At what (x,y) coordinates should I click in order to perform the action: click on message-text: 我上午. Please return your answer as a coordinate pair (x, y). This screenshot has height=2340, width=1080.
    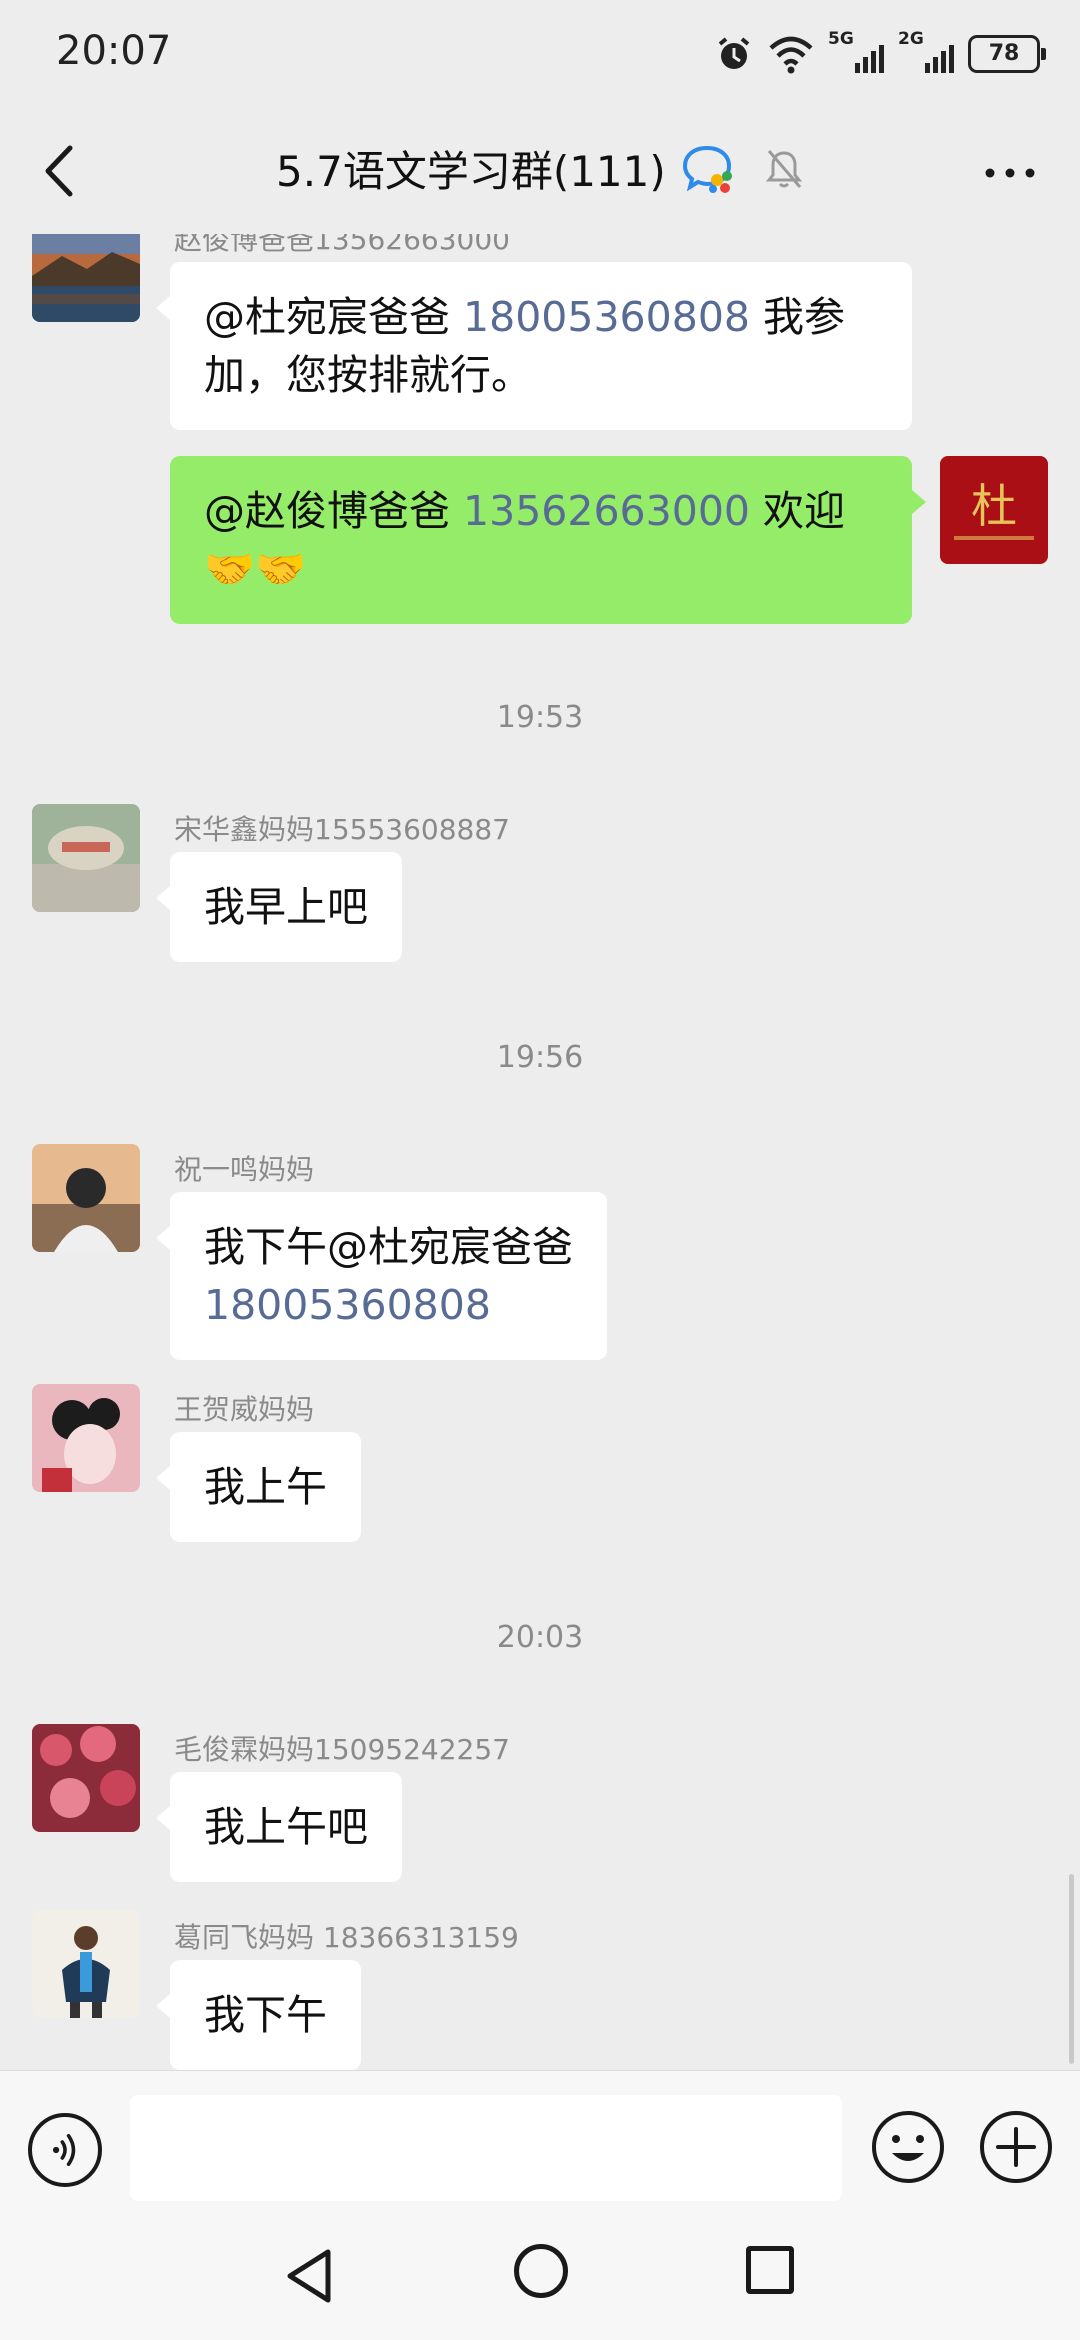
    Looking at the image, I should click on (265, 1487).